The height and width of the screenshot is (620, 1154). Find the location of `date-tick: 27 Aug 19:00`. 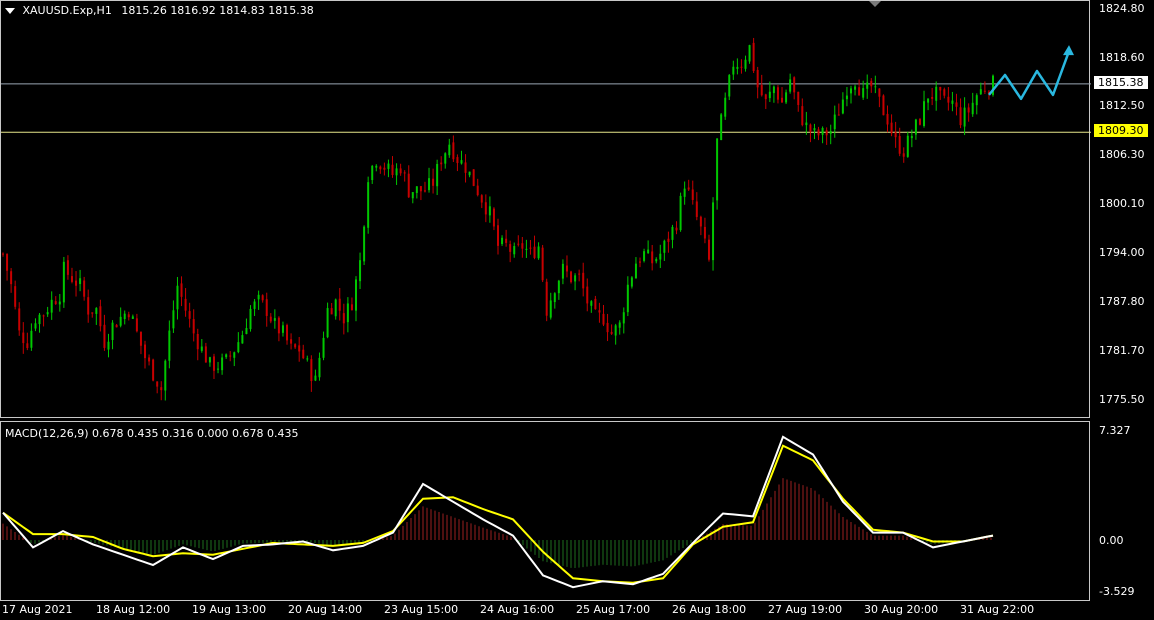

date-tick: 27 Aug 19:00 is located at coordinates (805, 609).